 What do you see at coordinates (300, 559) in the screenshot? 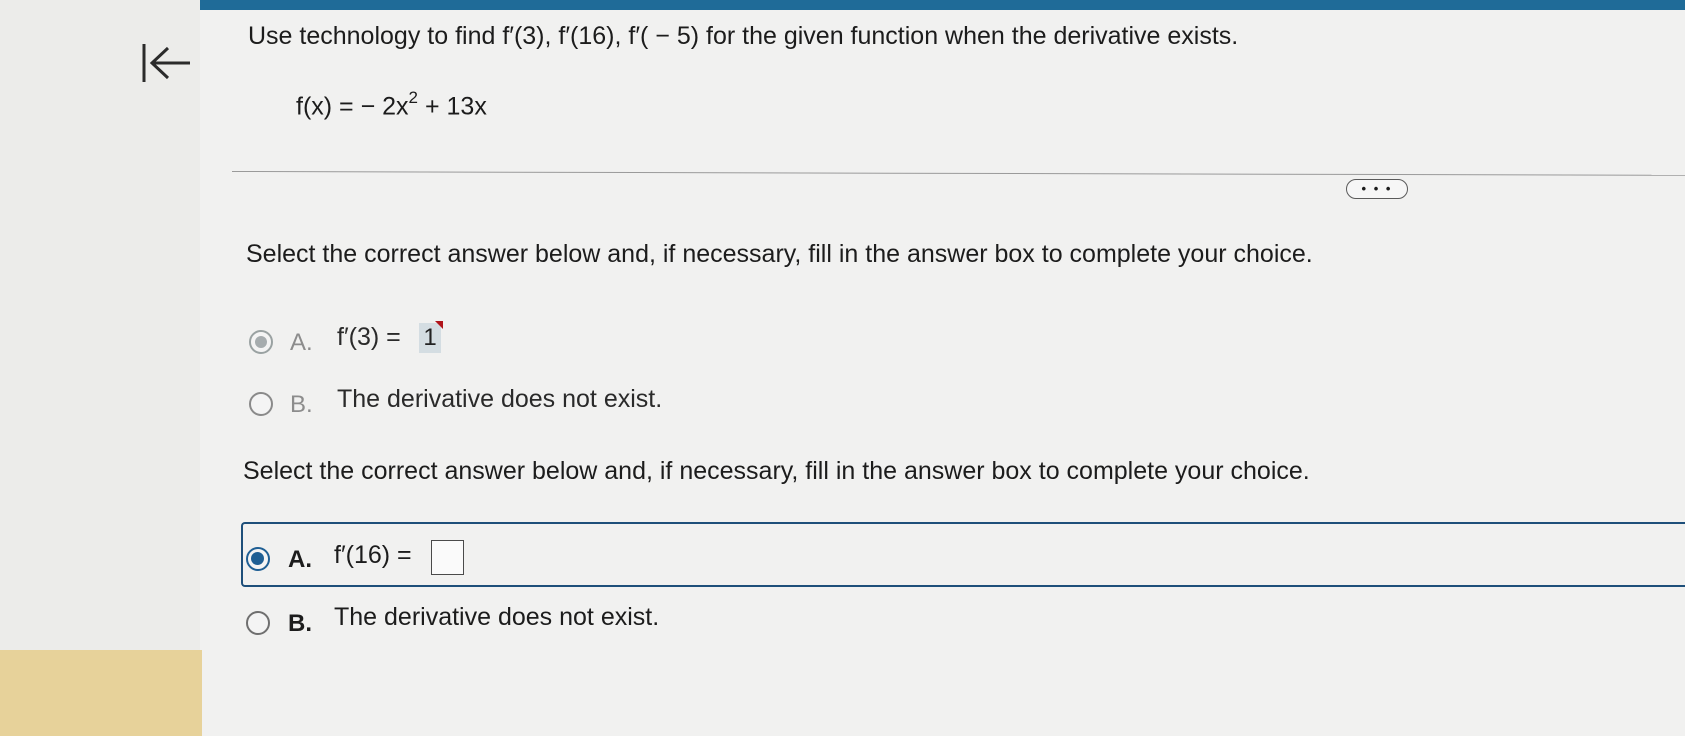
I see `part2-option-a-letter: A.` at bounding box center [300, 559].